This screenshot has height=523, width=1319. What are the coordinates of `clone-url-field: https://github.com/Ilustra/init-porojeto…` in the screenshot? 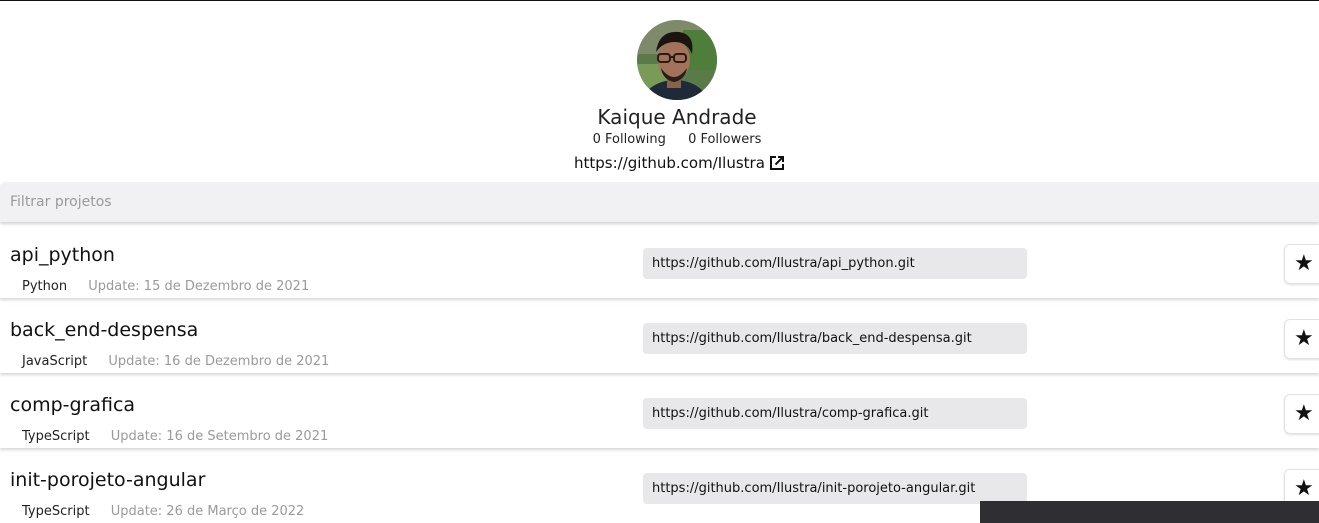 It's located at (835, 488).